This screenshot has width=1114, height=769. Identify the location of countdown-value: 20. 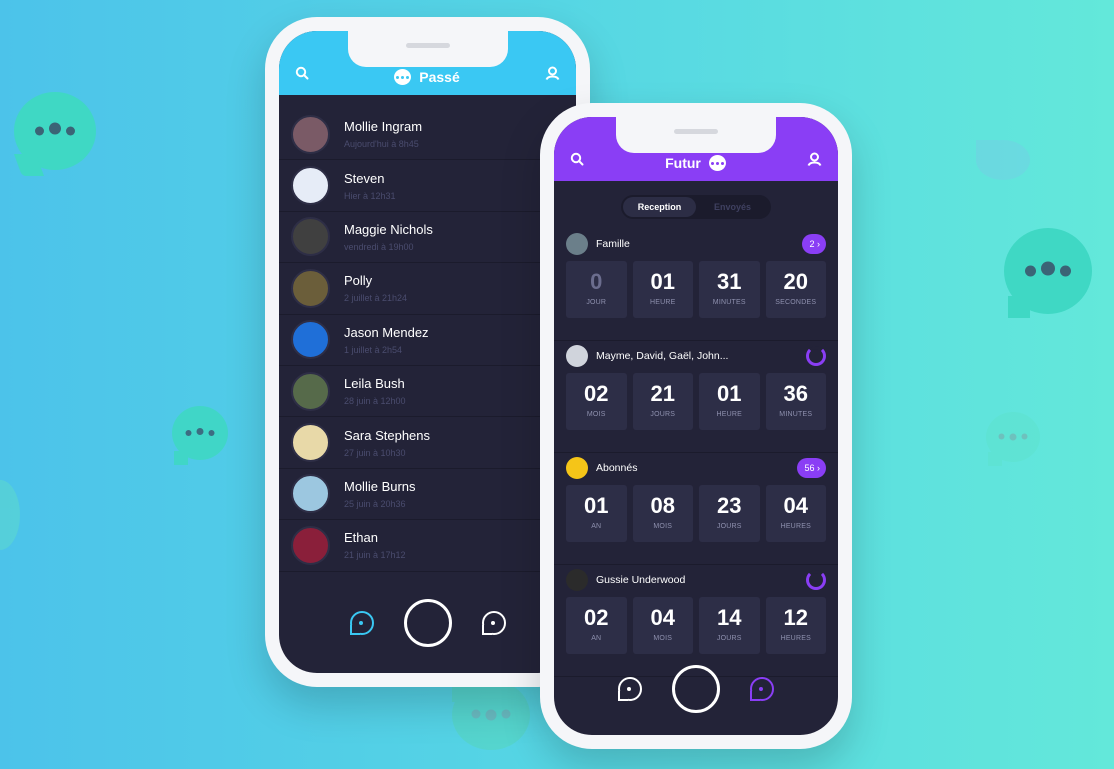
(795, 281).